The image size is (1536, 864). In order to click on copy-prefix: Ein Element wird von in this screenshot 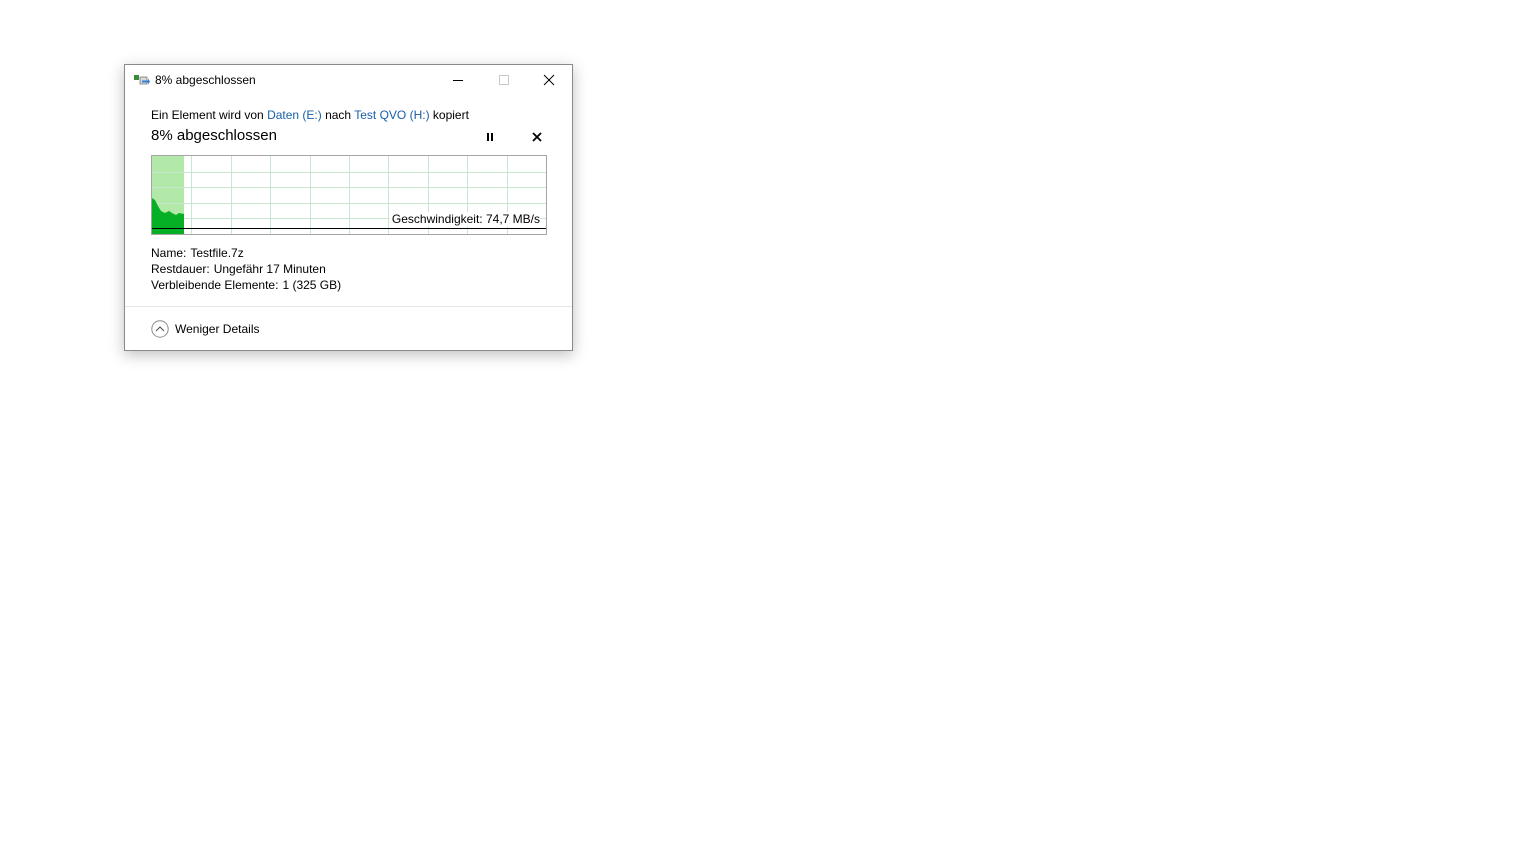, I will do `click(209, 115)`.